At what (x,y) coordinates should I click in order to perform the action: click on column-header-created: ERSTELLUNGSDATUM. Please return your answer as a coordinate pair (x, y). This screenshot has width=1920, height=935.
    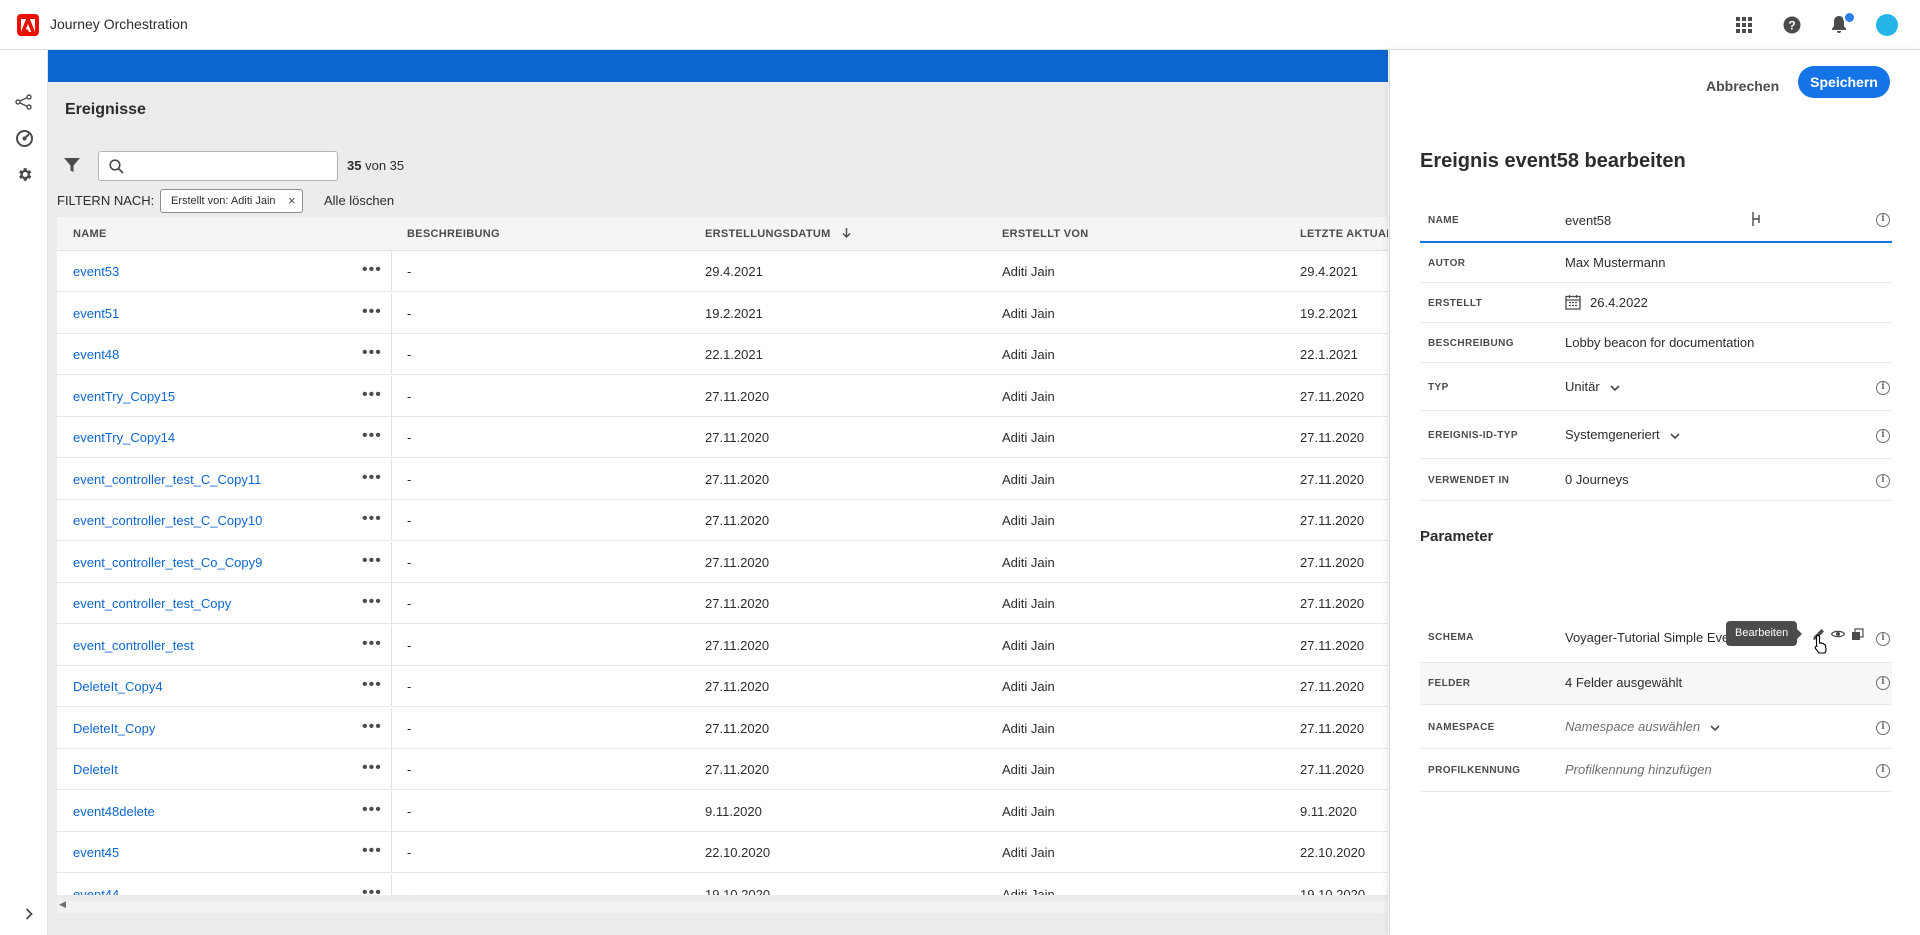
    Looking at the image, I should click on (778, 234).